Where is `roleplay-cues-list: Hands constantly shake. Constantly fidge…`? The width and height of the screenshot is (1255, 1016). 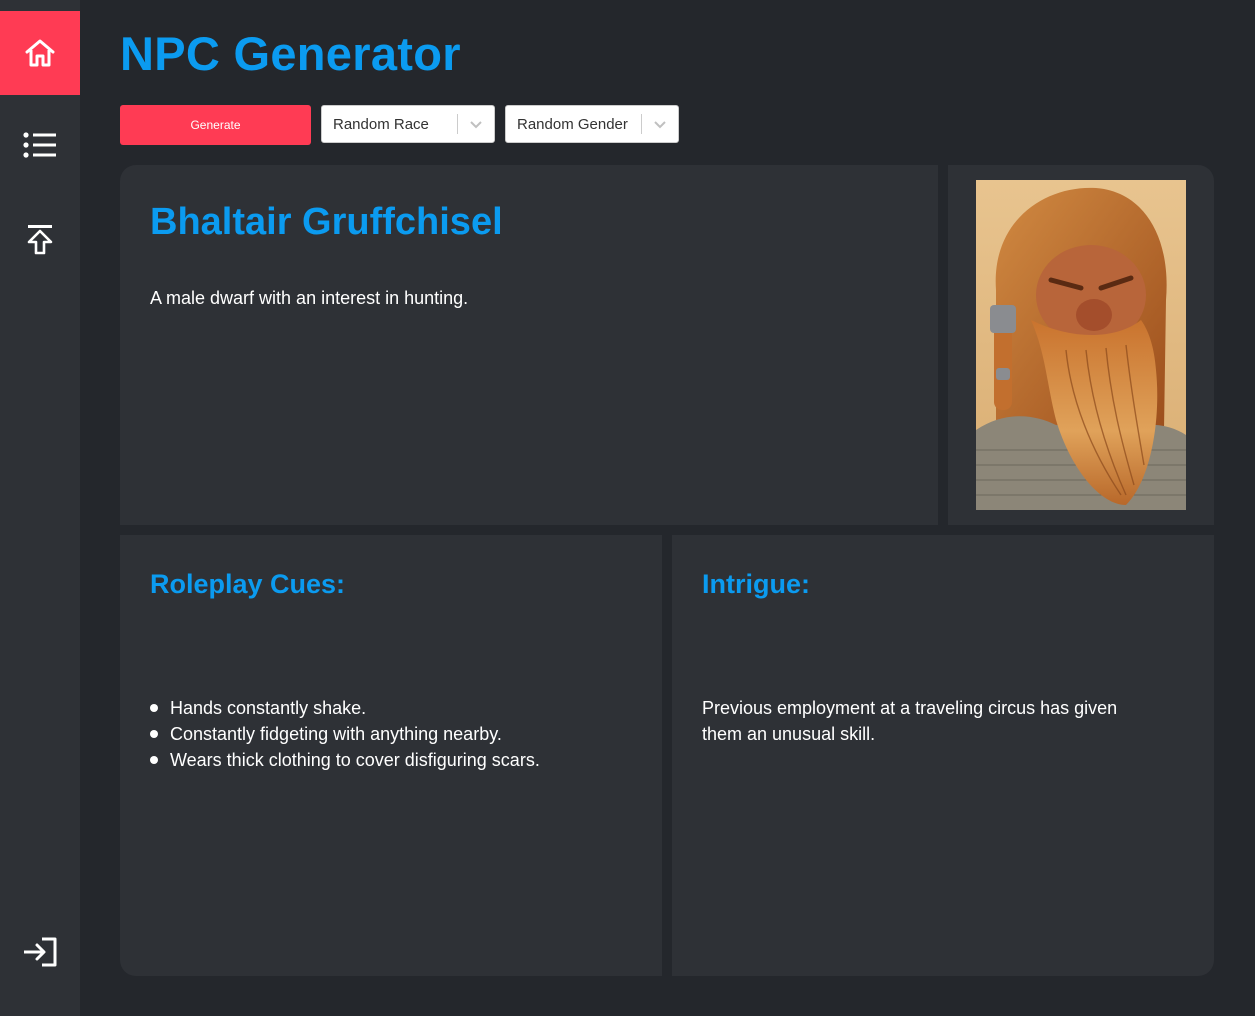
roleplay-cues-list: Hands constantly shake. Constantly fidge… is located at coordinates (345, 734).